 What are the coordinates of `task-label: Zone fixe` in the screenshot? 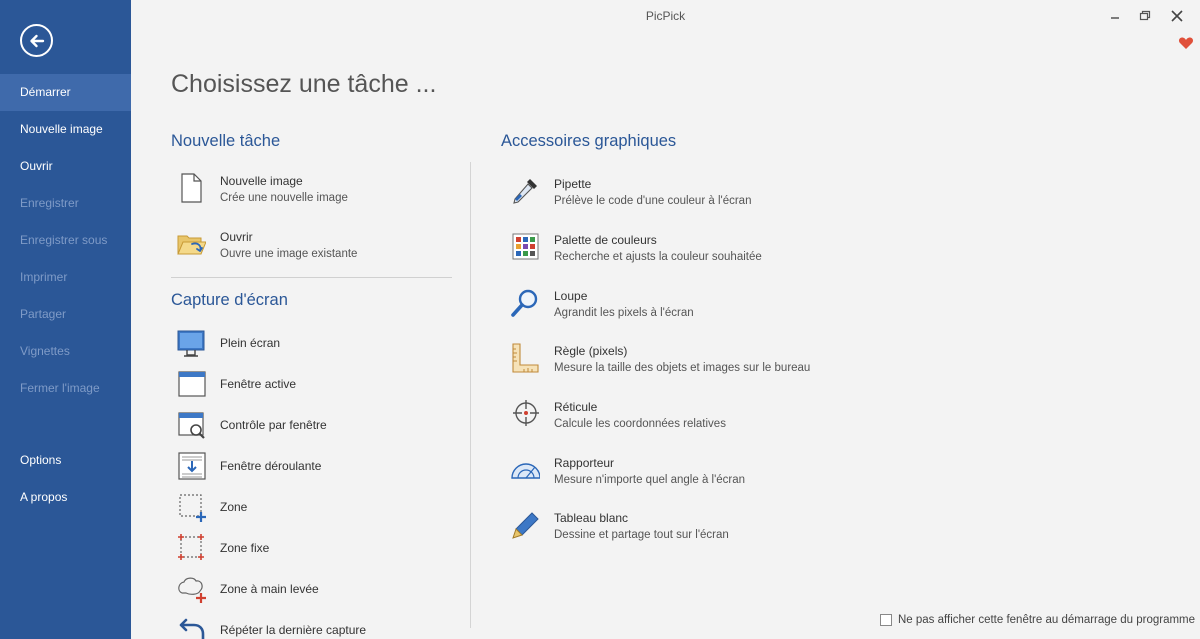 It's located at (245, 548).